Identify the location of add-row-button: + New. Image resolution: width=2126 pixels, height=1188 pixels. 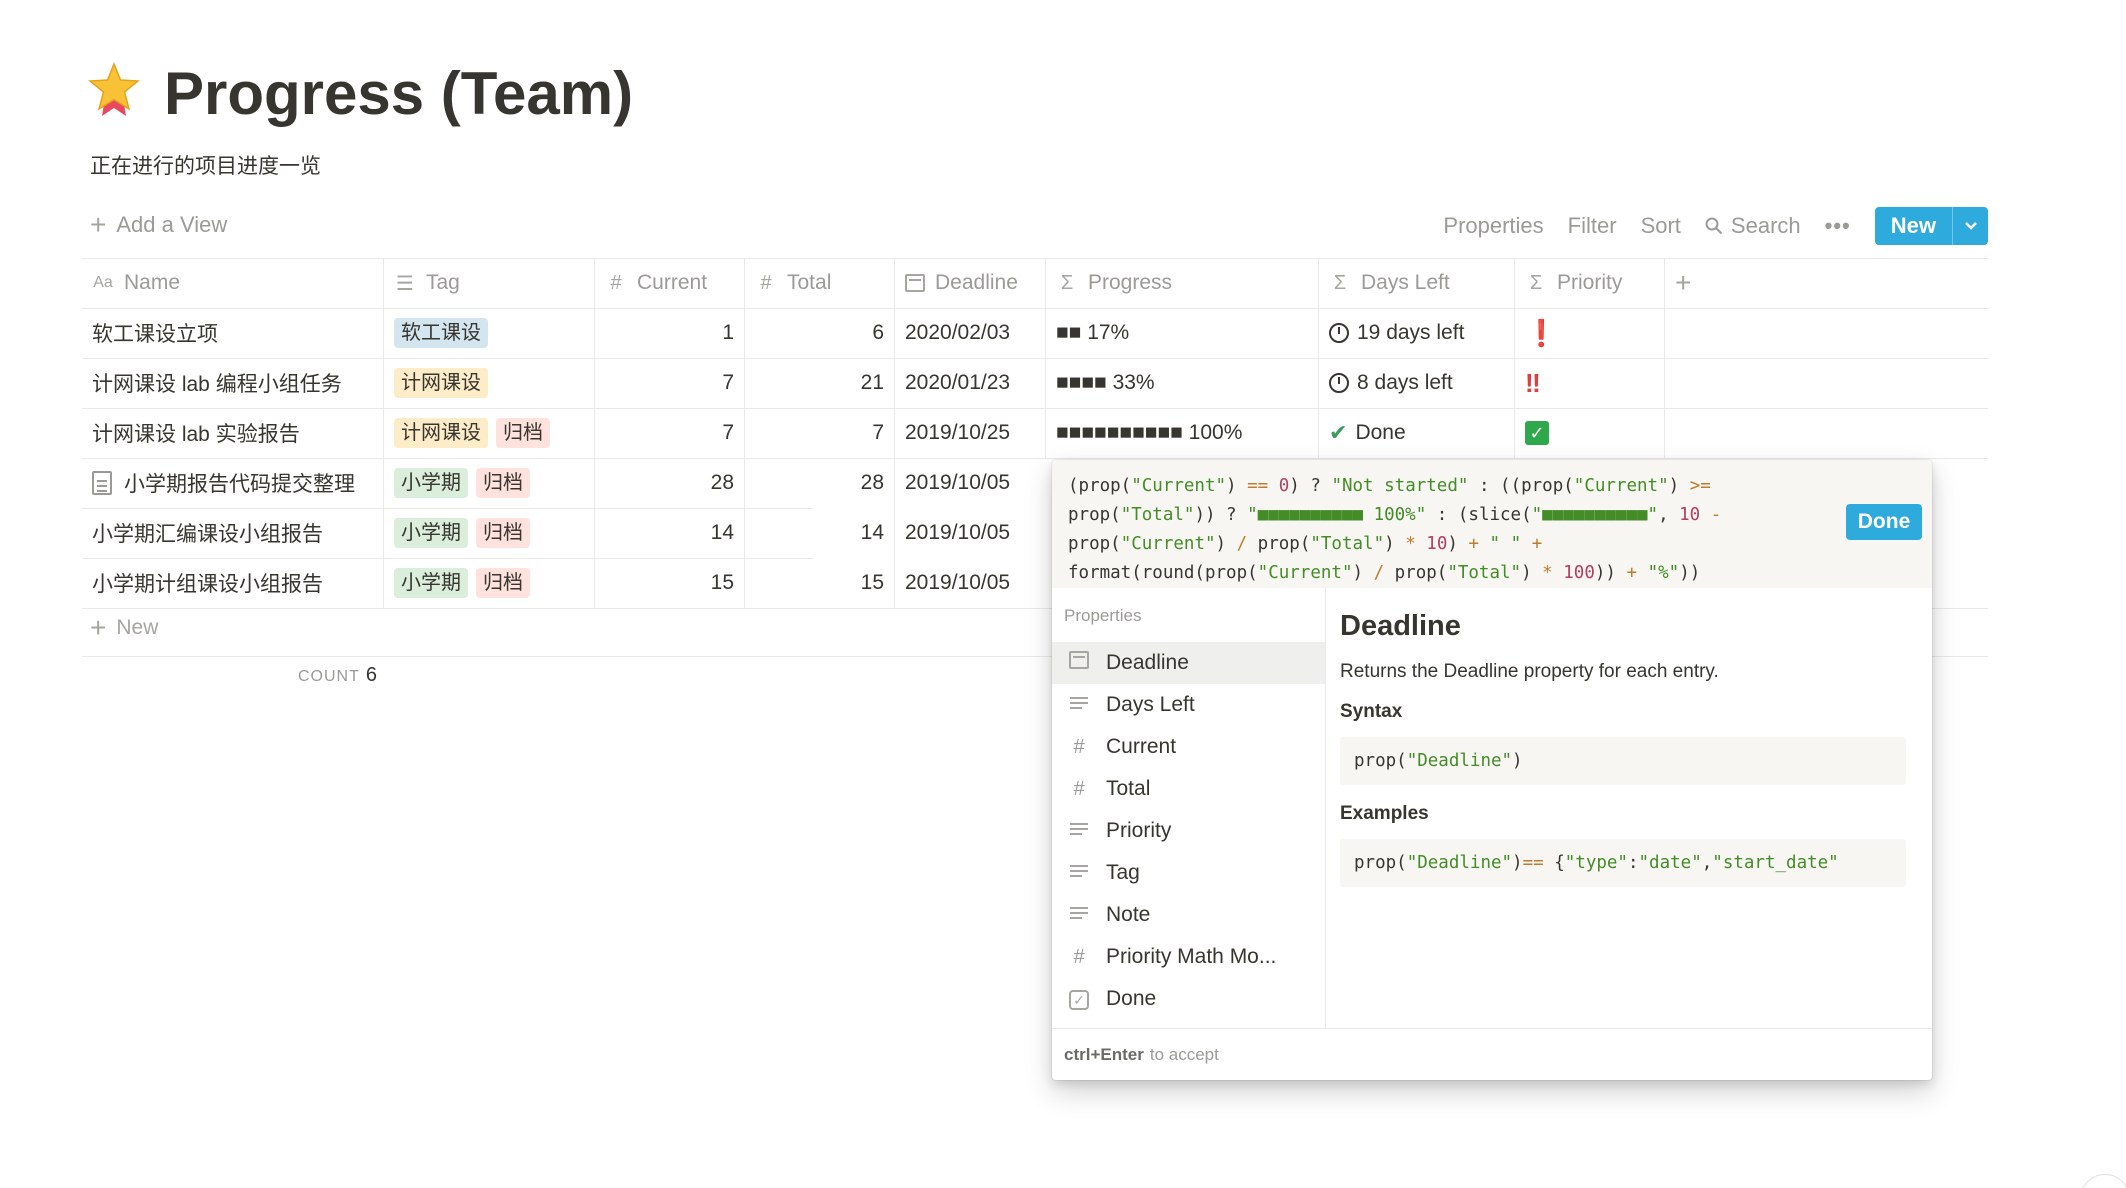
(124, 628).